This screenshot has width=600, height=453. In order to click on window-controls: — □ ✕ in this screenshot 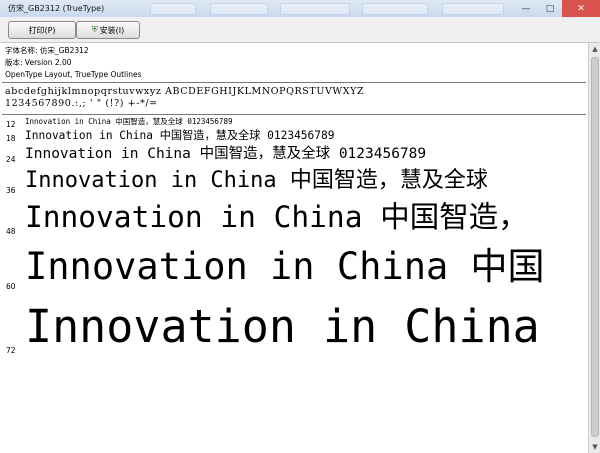, I will do `click(557, 8)`.